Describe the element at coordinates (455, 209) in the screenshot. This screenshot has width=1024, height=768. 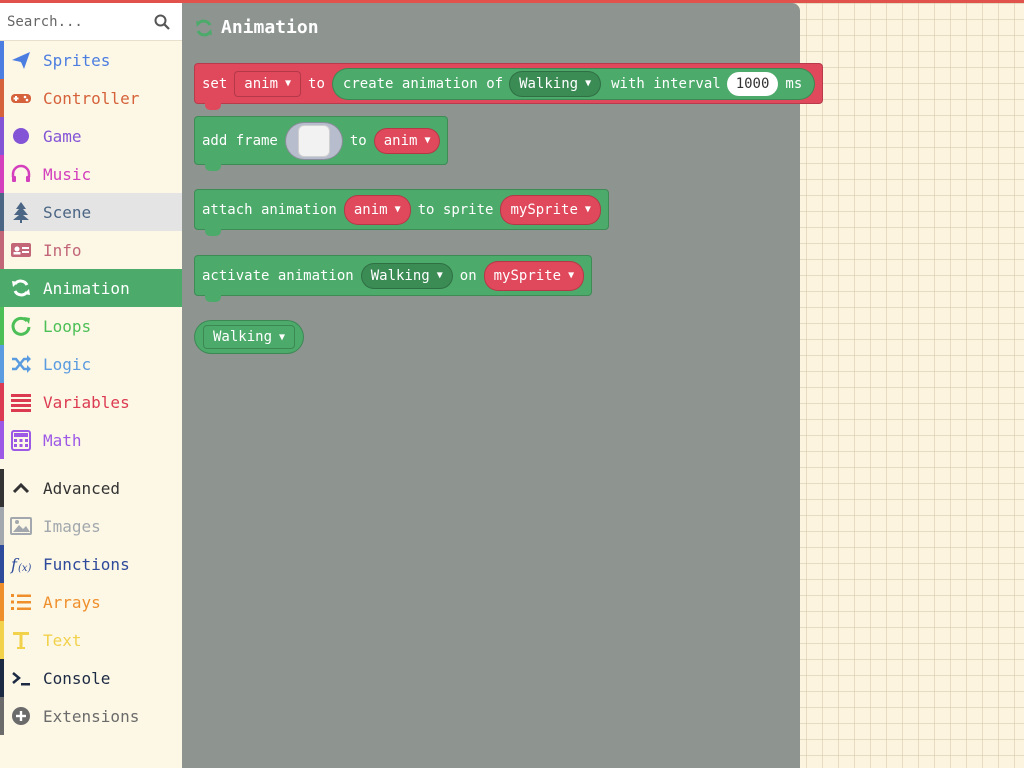
I see `to-sprite-label: to sprite` at that location.